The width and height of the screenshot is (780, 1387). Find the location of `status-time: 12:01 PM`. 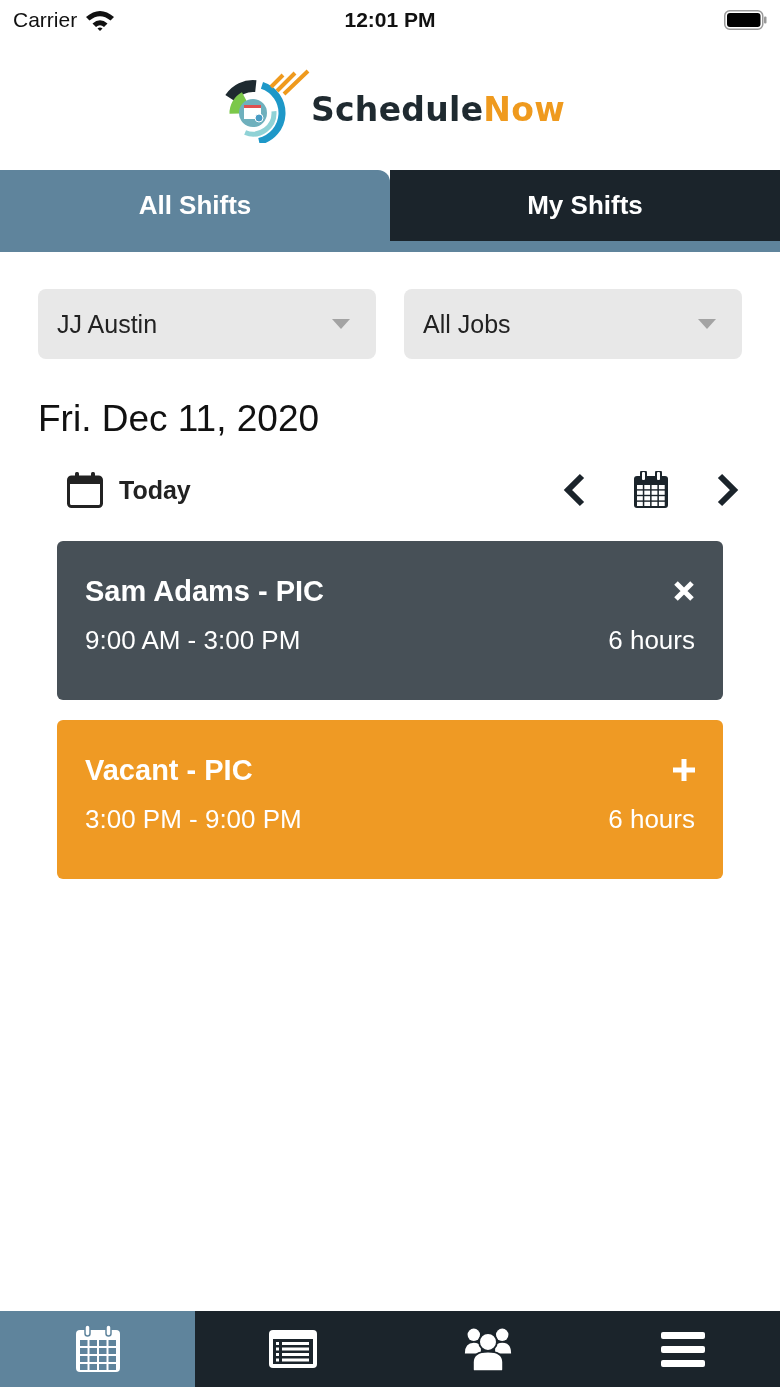

status-time: 12:01 PM is located at coordinates (390, 20).